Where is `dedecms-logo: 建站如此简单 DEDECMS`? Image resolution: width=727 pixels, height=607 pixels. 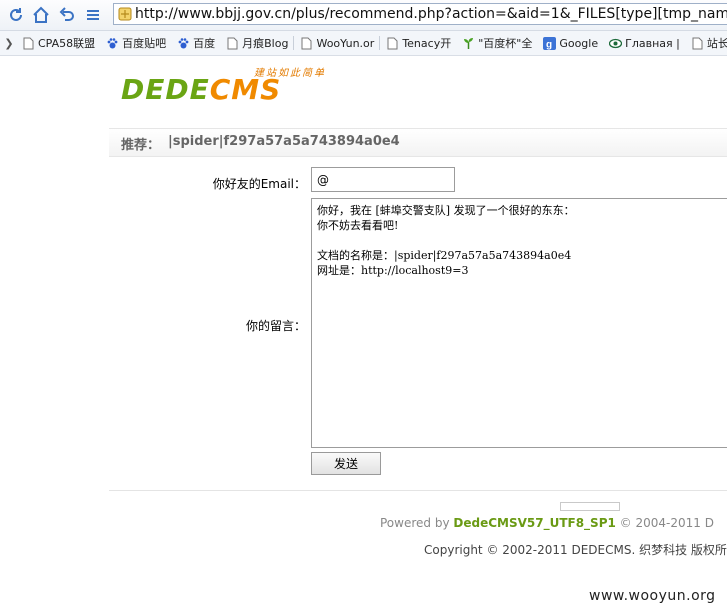
dedecms-logo: 建站如此简单 DEDECMS is located at coordinates (228, 86).